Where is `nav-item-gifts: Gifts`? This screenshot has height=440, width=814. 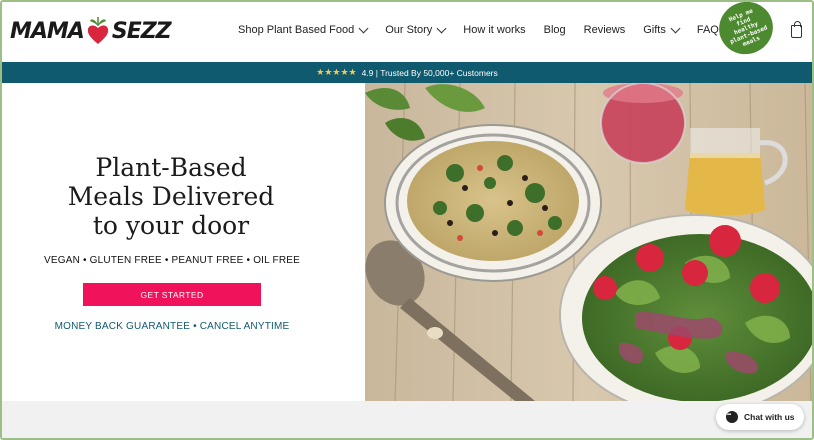
nav-item-gifts: Gifts is located at coordinates (662, 29).